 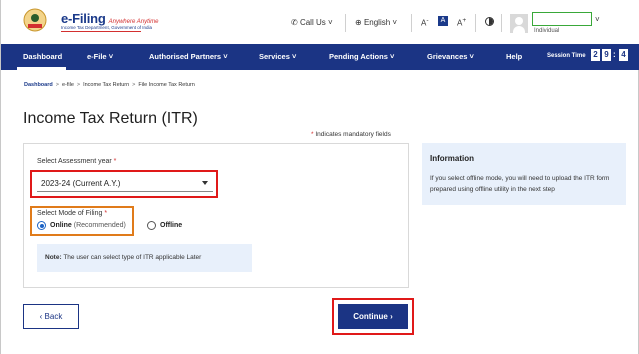 I want to click on font-decrease-button: A-, so click(x=425, y=22).